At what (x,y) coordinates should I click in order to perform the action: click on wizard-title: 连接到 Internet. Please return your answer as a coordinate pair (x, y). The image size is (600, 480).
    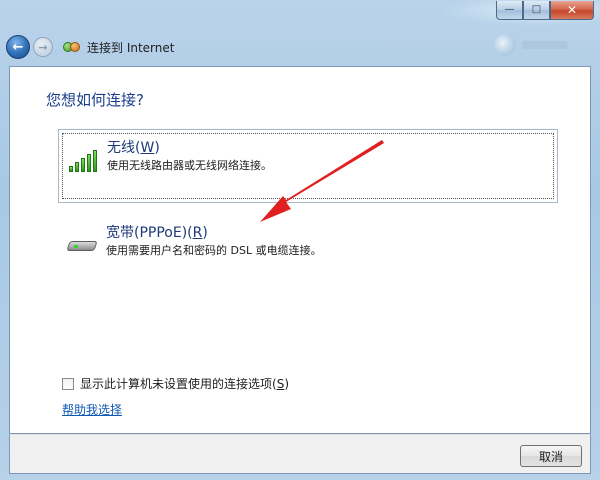
    Looking at the image, I should click on (131, 47).